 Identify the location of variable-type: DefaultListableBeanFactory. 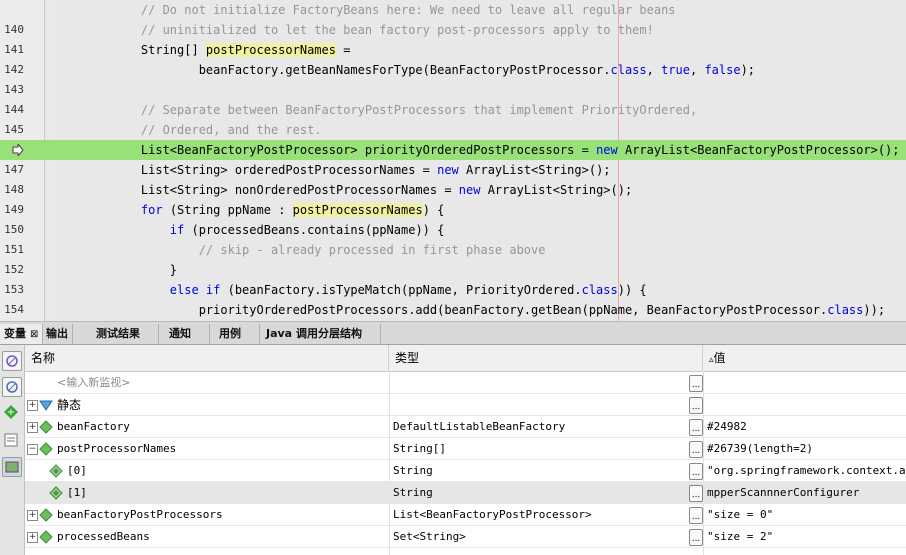
(479, 426).